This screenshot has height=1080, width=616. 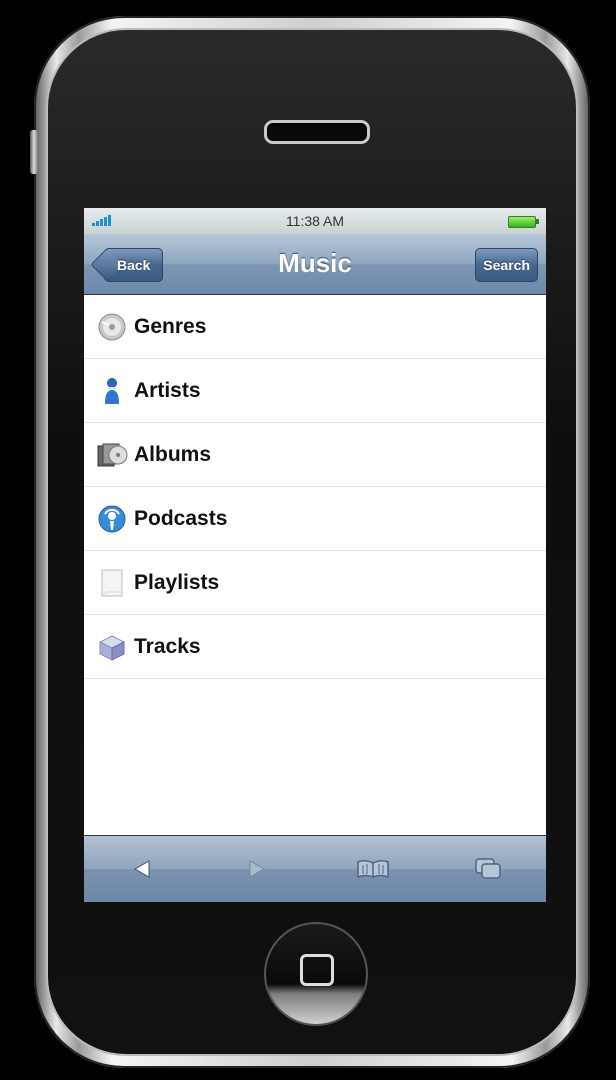 What do you see at coordinates (167, 390) in the screenshot?
I see `list-item-label: Artists` at bounding box center [167, 390].